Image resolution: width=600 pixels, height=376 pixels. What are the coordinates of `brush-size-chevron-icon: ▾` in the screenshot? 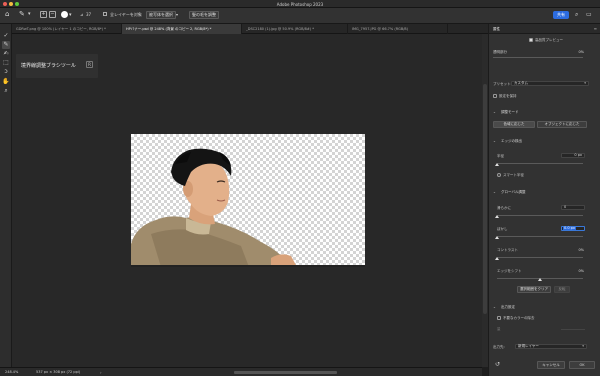 It's located at (70, 15).